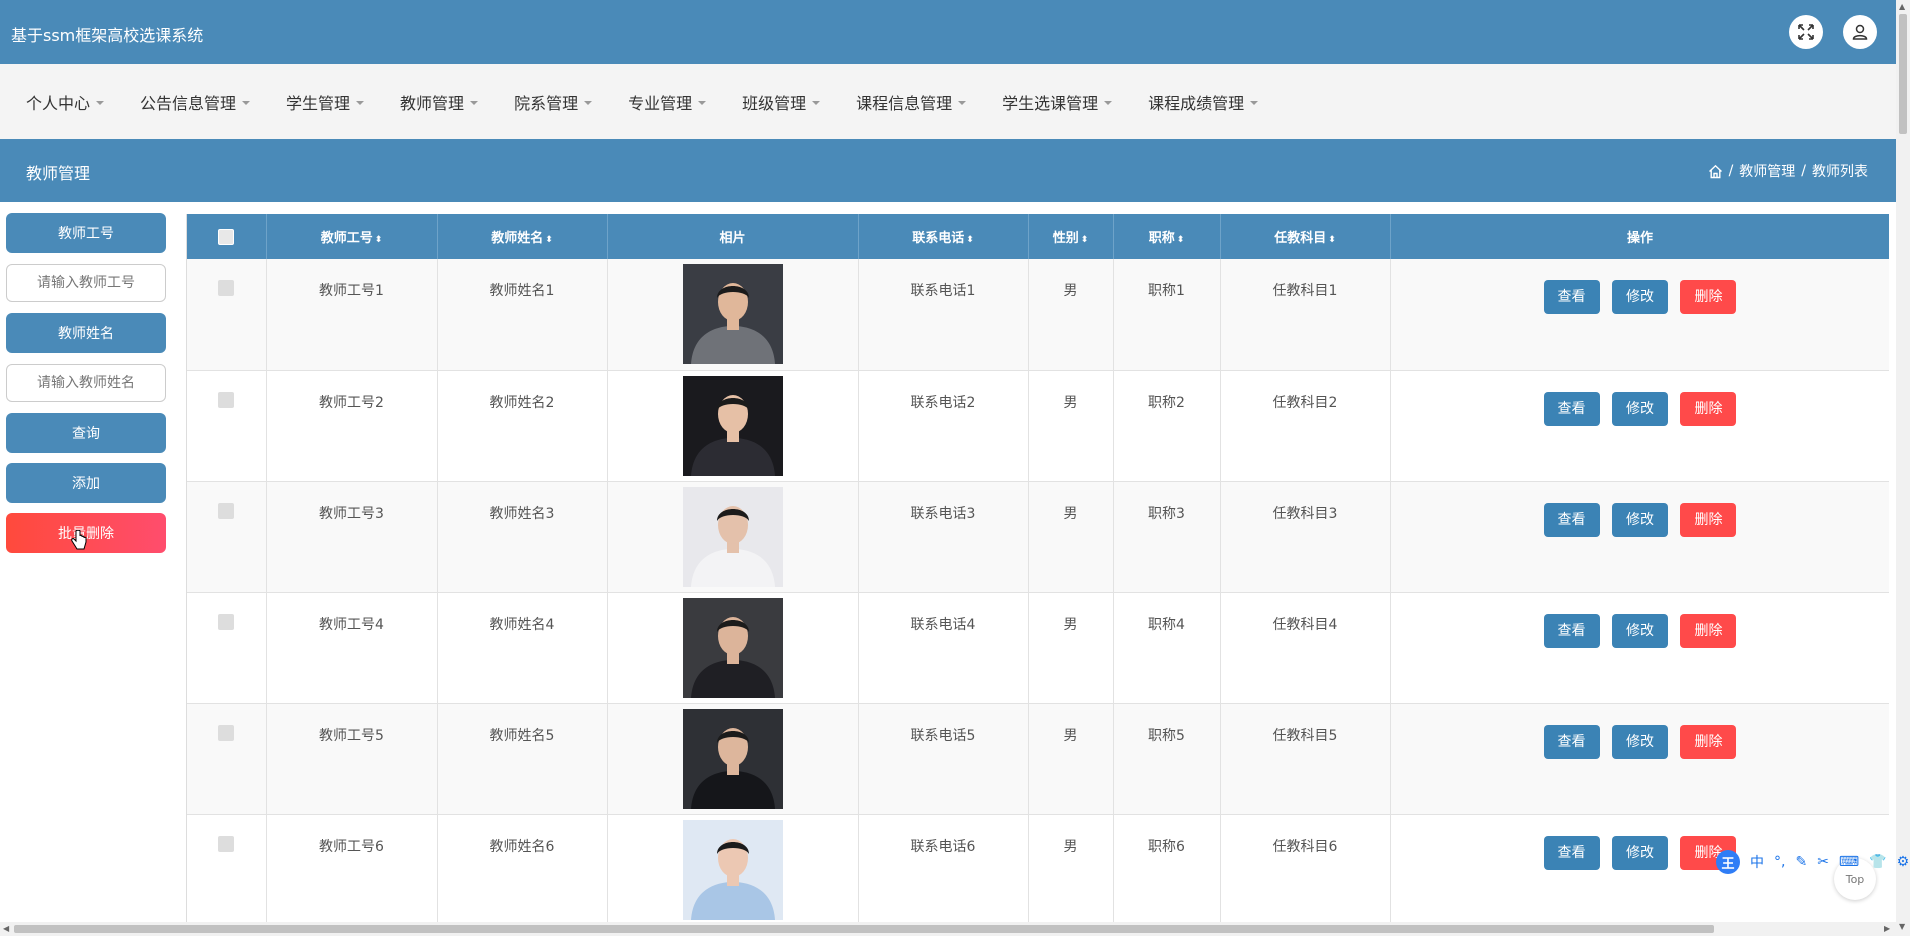 The image size is (1910, 936). I want to click on th-label: 职称, so click(1161, 238).